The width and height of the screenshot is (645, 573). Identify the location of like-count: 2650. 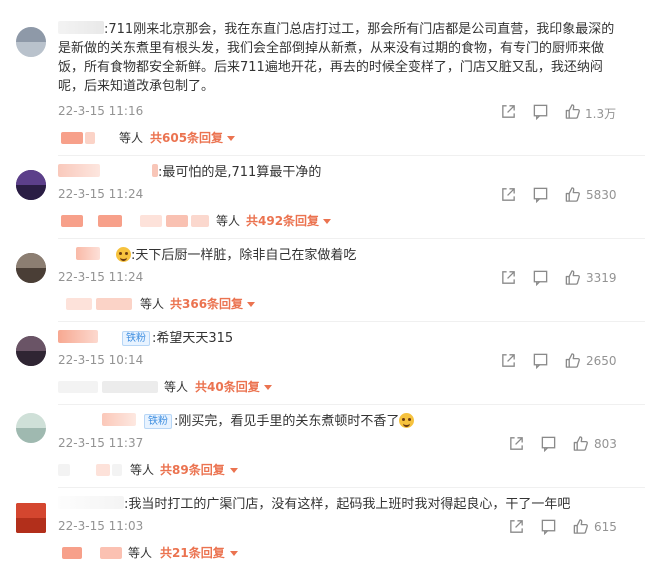
(601, 361).